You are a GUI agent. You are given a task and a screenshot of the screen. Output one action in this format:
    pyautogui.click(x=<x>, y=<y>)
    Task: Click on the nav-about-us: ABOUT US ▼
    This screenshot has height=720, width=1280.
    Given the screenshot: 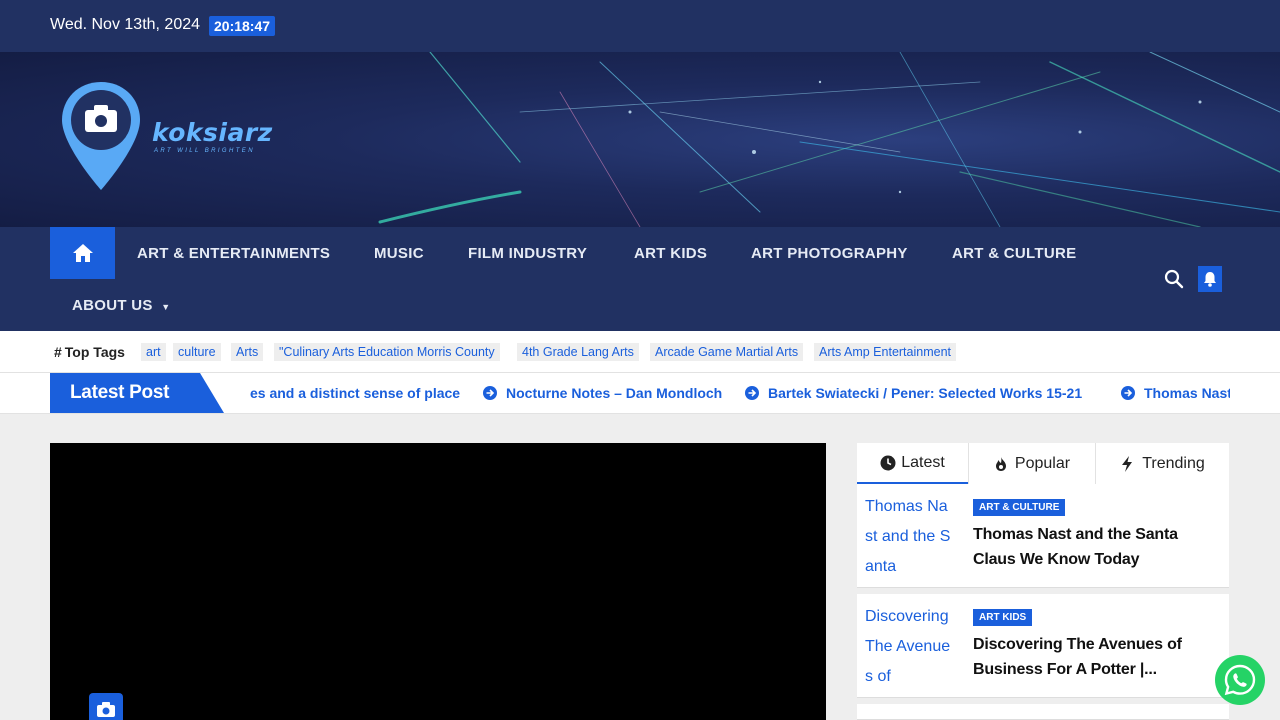 What is the action you would take?
    pyautogui.click(x=121, y=305)
    